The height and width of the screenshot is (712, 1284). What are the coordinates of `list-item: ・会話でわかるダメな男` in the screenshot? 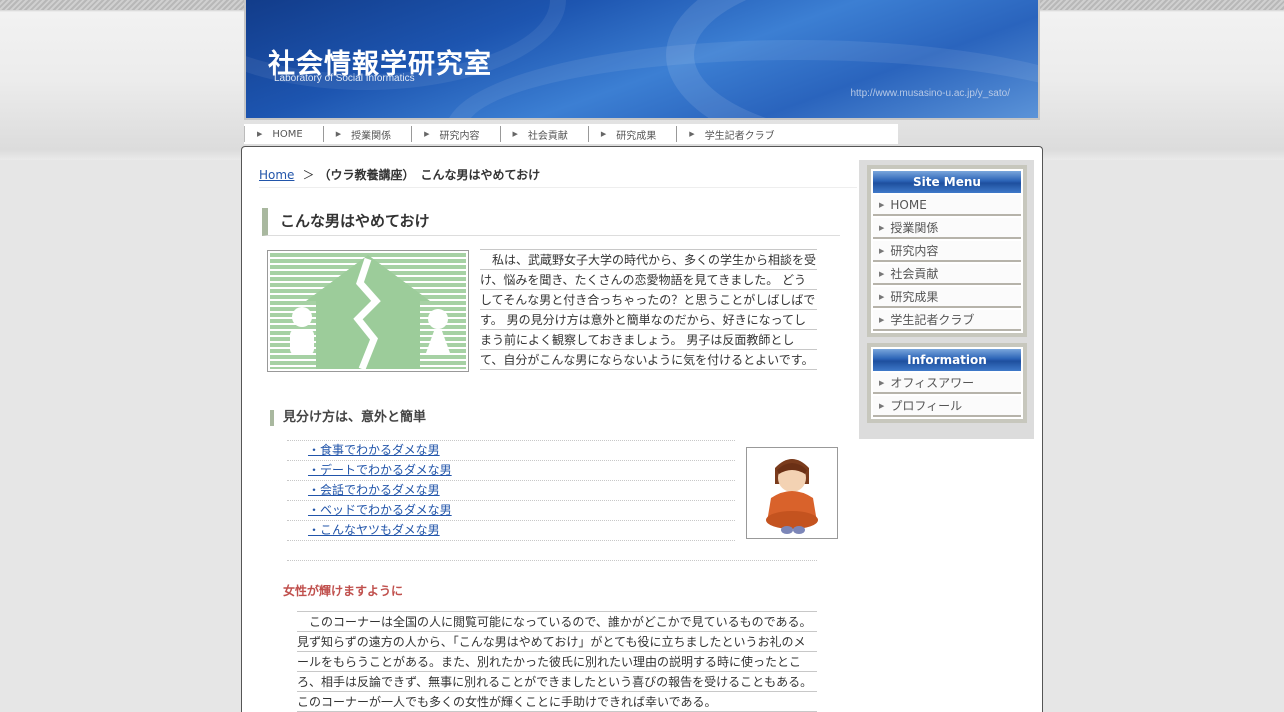 It's located at (511, 491).